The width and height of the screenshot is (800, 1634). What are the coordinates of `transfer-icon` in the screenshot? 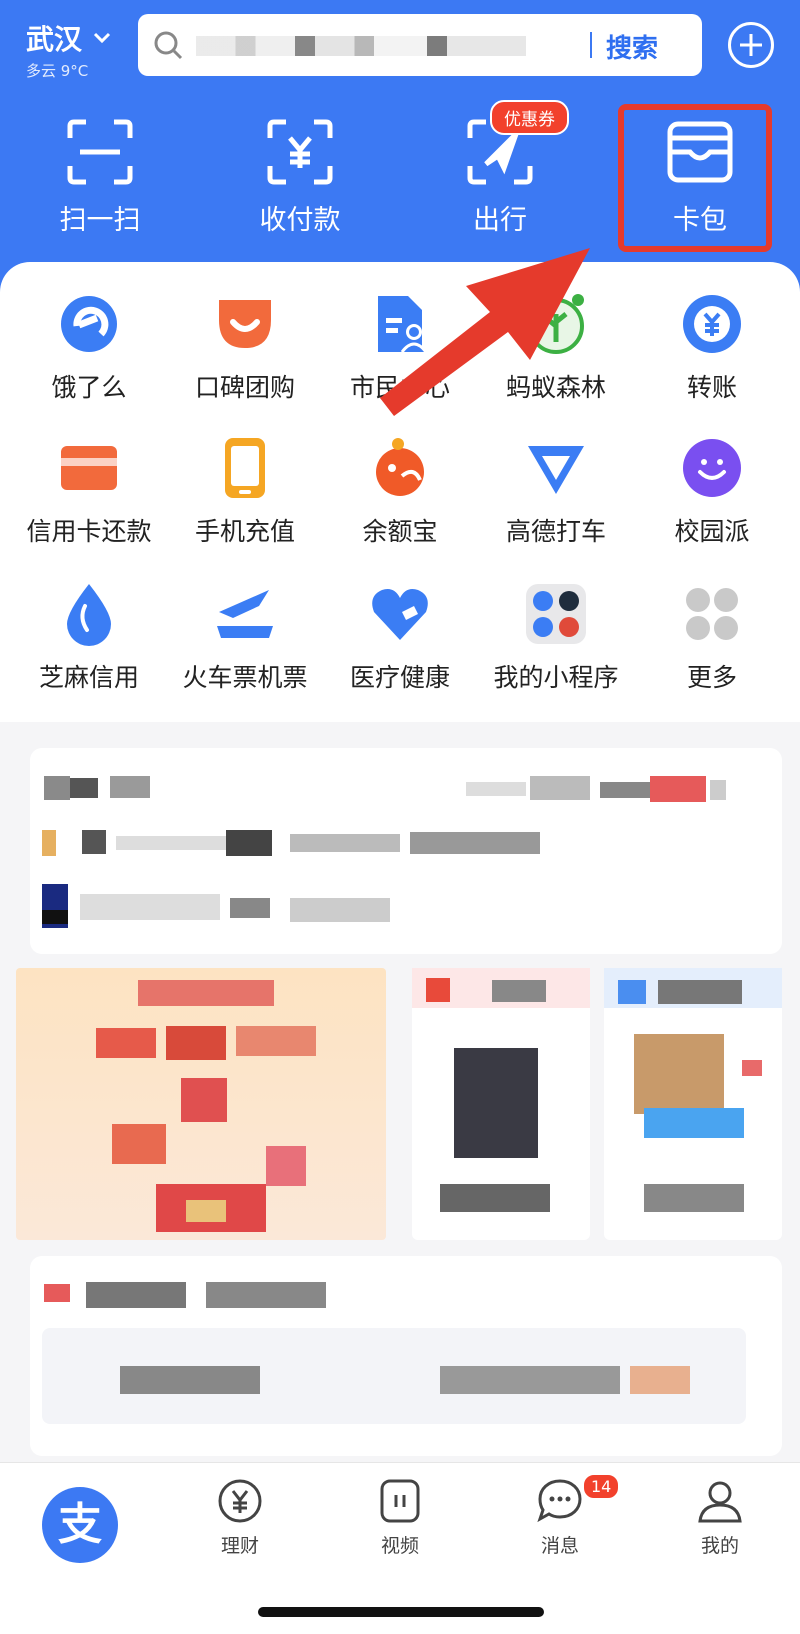 It's located at (712, 324).